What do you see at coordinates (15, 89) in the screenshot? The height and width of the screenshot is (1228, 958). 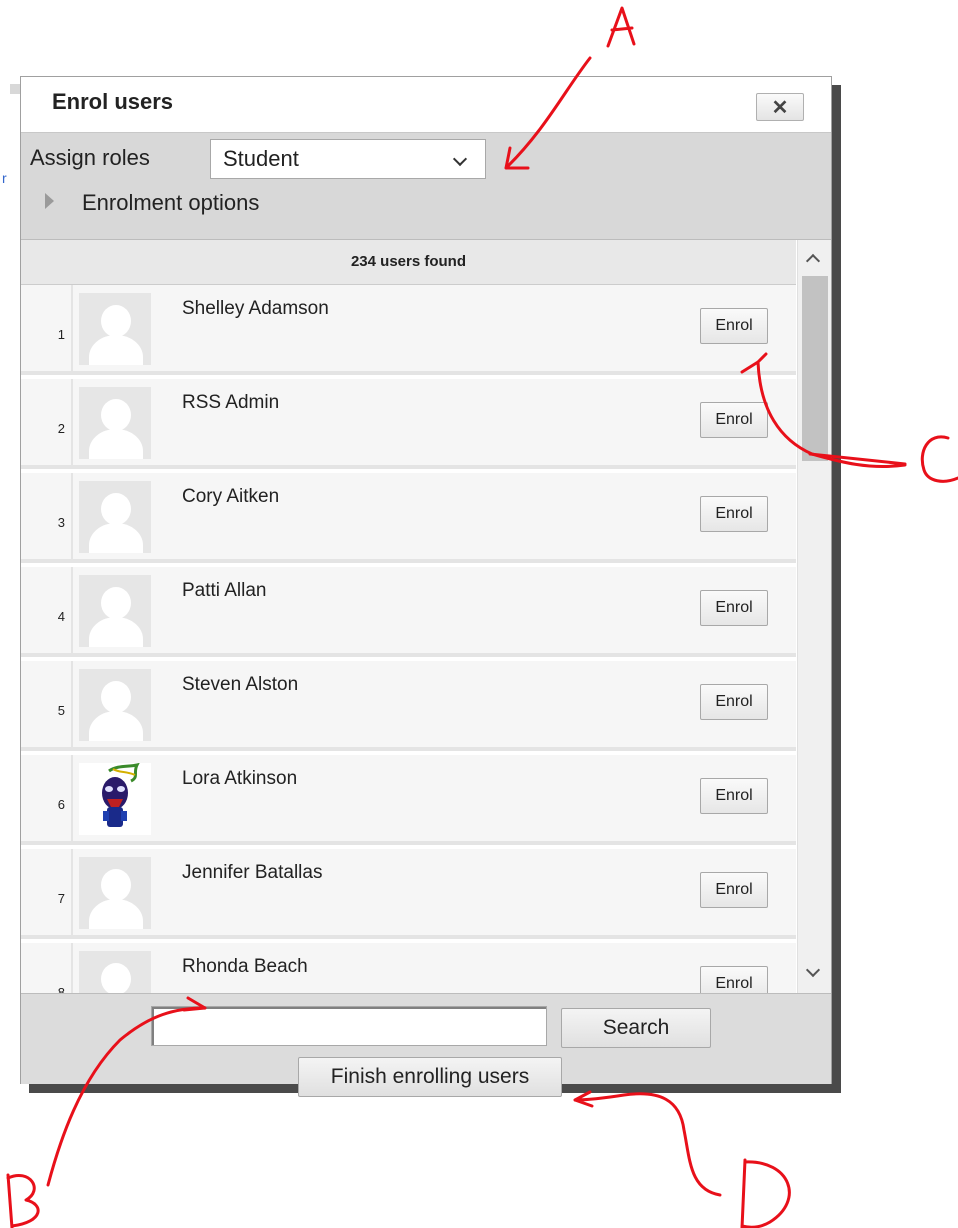 I see `background-fragment` at bounding box center [15, 89].